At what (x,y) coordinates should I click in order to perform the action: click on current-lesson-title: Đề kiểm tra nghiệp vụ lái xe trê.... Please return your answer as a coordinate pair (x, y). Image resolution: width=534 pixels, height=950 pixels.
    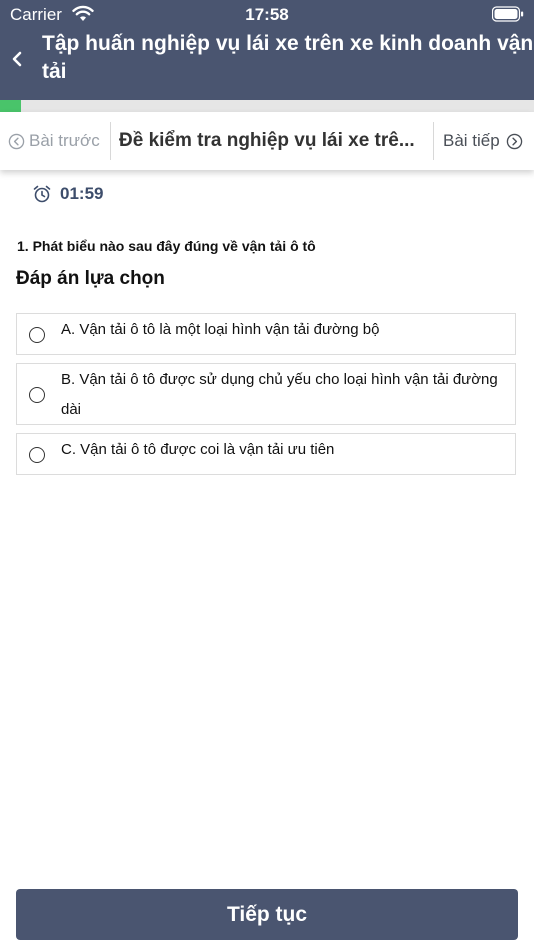
    Looking at the image, I should click on (267, 140).